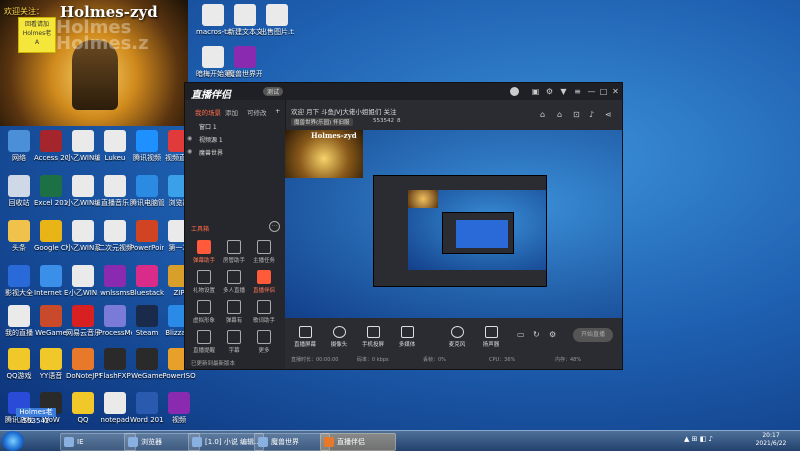  Describe the element at coordinates (591, 91) in the screenshot. I see `minimize-icon: —` at that location.